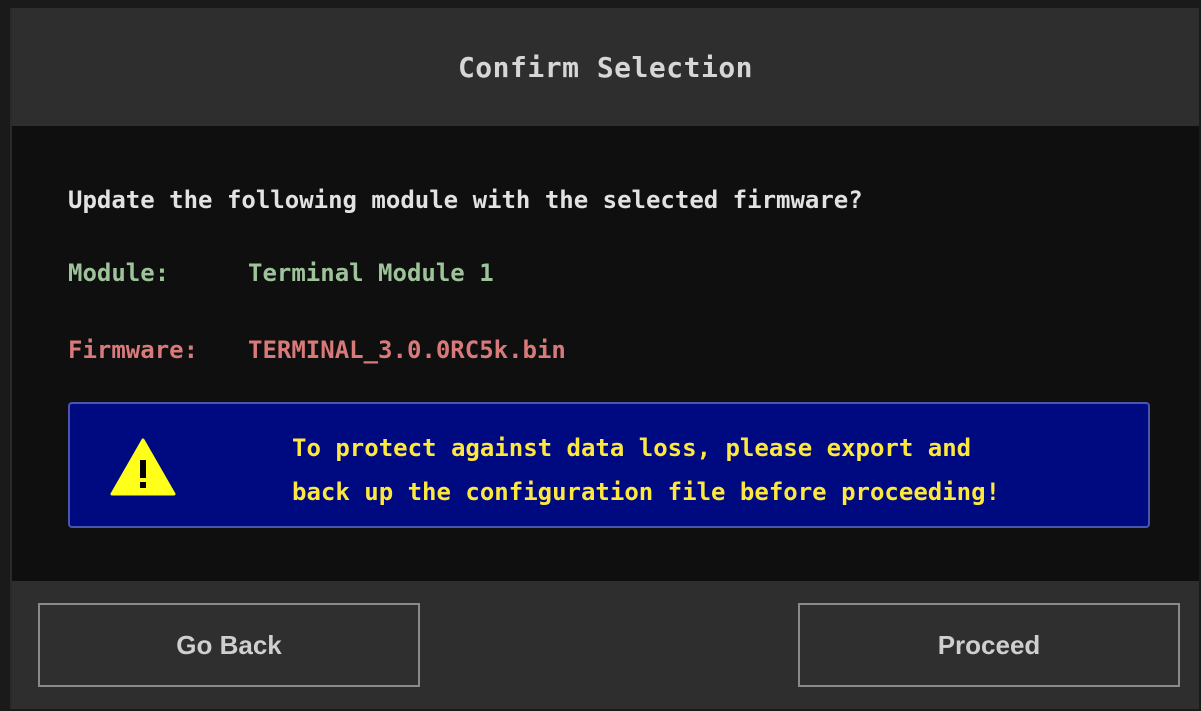 Image resolution: width=1201 pixels, height=711 pixels. What do you see at coordinates (119, 273) in the screenshot?
I see `module-label: Module:` at bounding box center [119, 273].